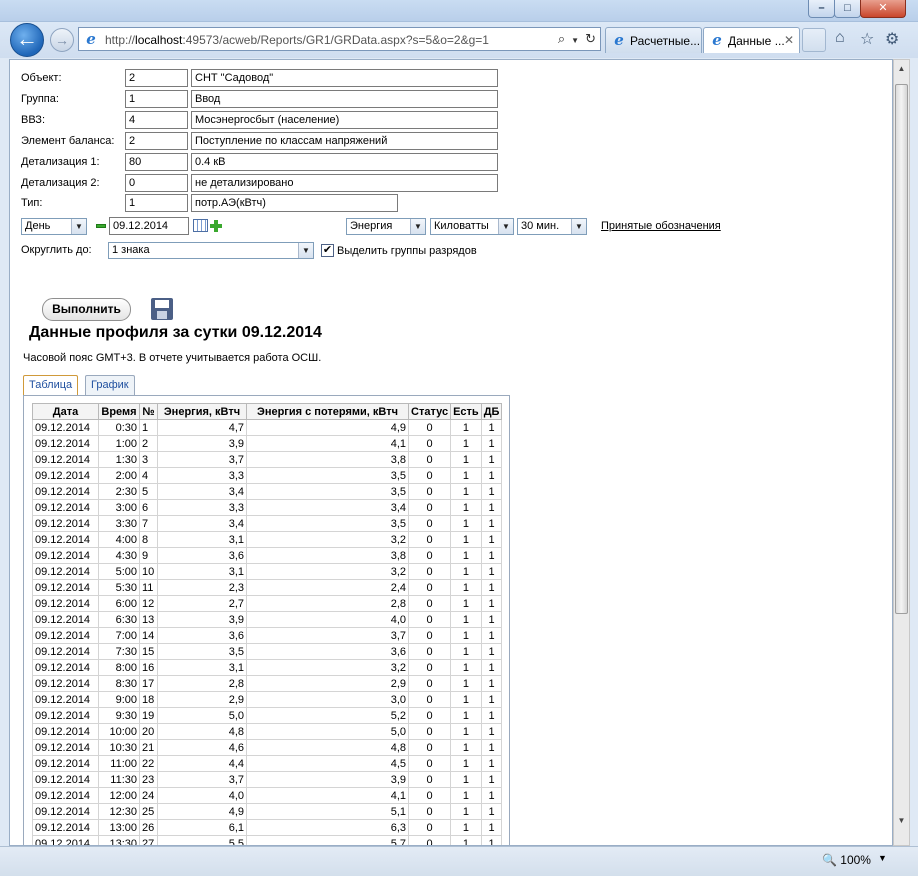  I want to click on close-window-icon: ✕, so click(883, 9).